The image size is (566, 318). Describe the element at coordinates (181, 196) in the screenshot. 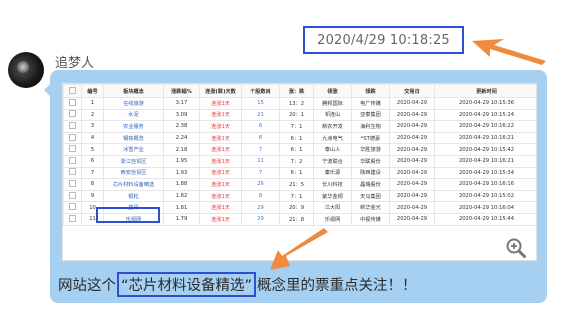

I see `table-cell: 1.82` at that location.